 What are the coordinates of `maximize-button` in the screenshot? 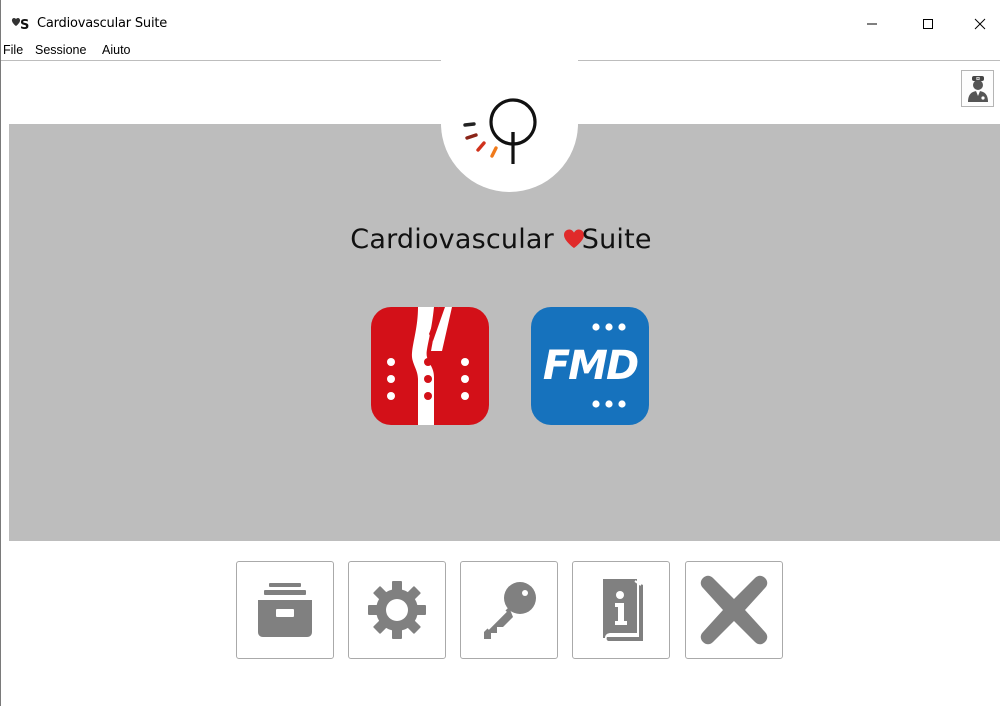 It's located at (928, 24).